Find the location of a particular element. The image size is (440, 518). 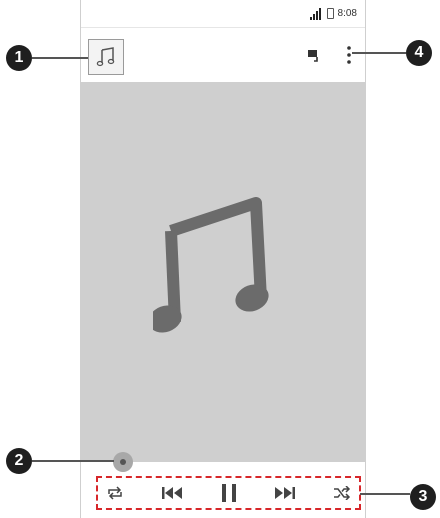

next-icon is located at coordinates (285, 493).